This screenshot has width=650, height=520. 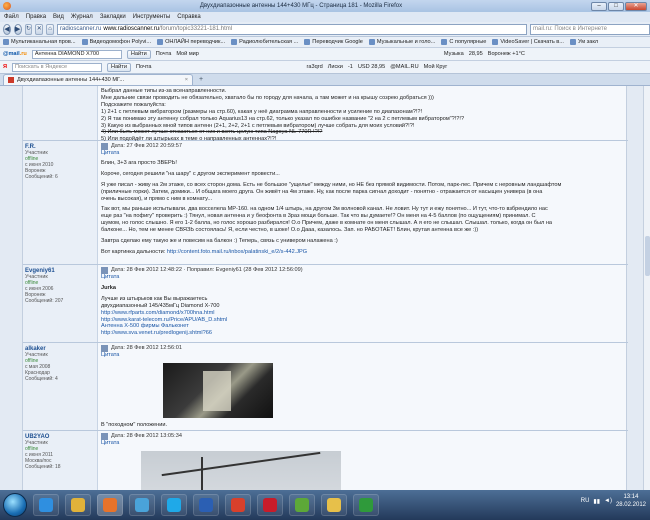 What do you see at coordinates (142, 505) in the screenshot?
I see `taskbar-media-button` at bounding box center [142, 505].